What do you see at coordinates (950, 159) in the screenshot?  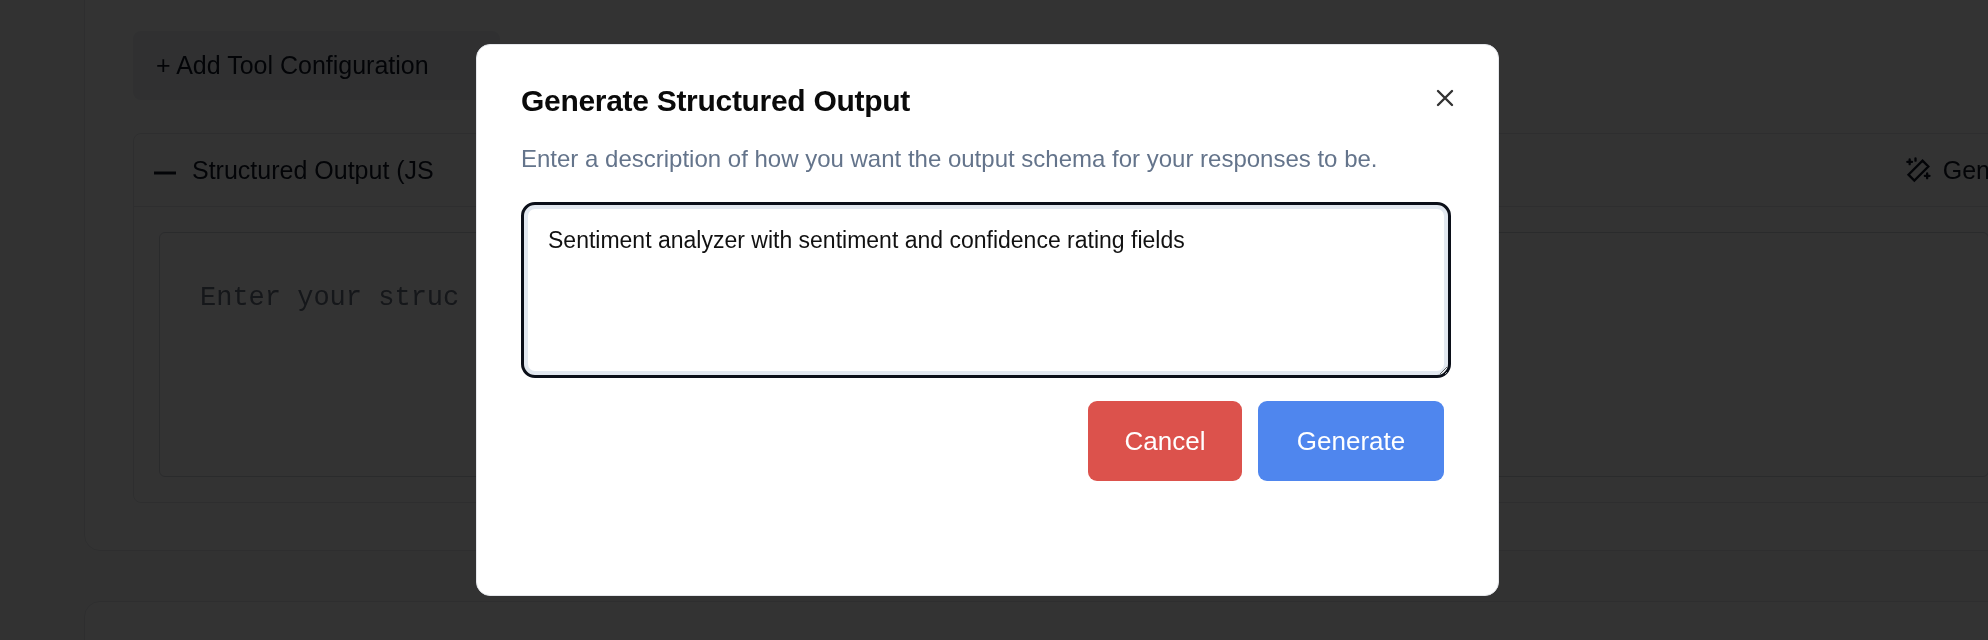 I see `dialog-description: Enter a description of how you want the output schema for your responses to be.` at bounding box center [950, 159].